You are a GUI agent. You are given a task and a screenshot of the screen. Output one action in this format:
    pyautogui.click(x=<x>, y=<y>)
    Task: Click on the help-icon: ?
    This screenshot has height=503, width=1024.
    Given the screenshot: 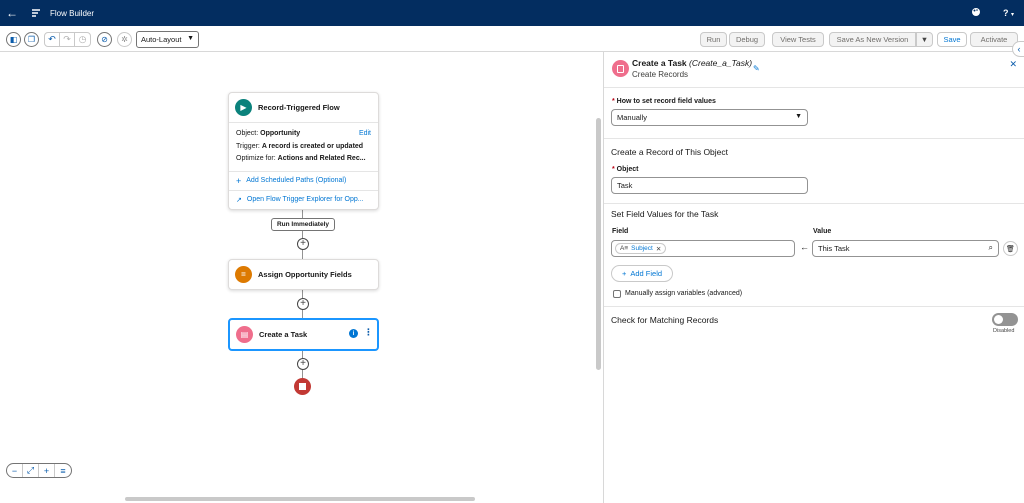 What is the action you would take?
    pyautogui.click(x=1005, y=13)
    